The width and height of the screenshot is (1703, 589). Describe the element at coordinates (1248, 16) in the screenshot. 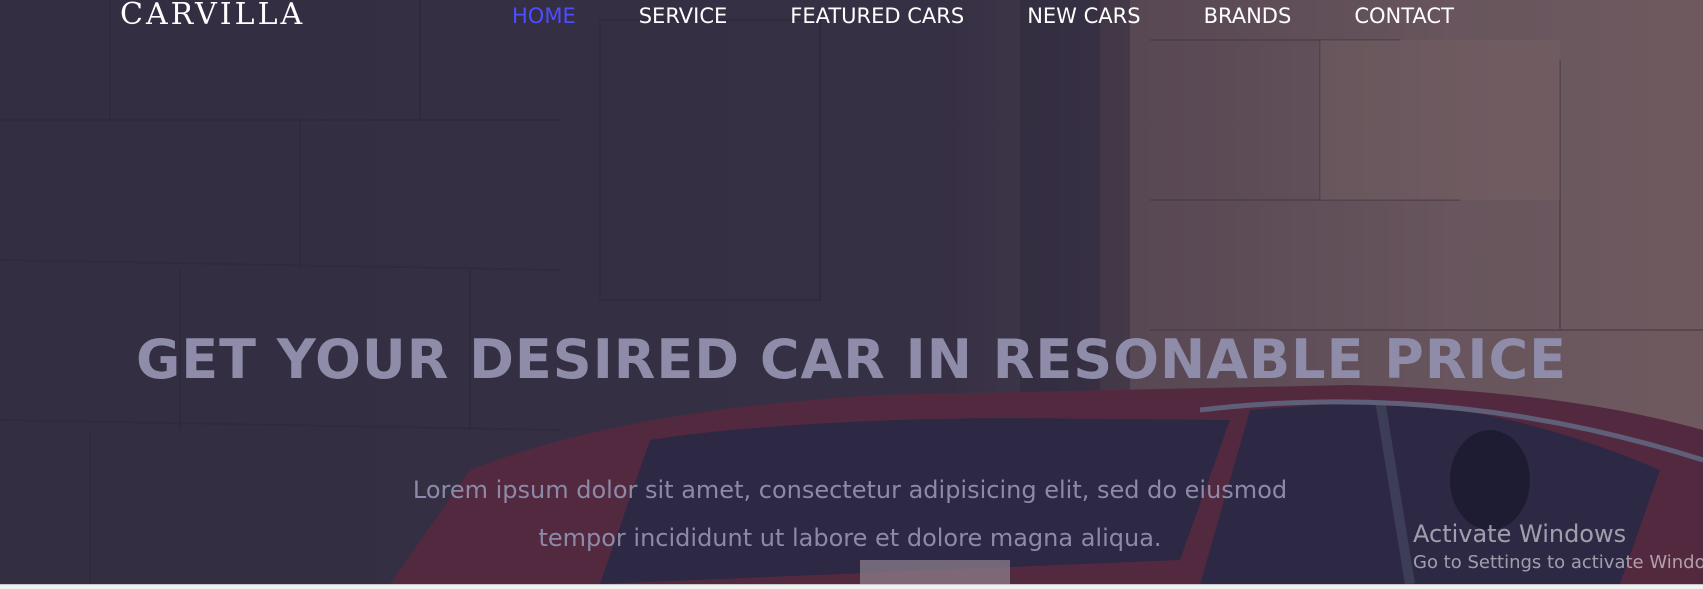

I see `nav-item-brands: BRANDS` at that location.